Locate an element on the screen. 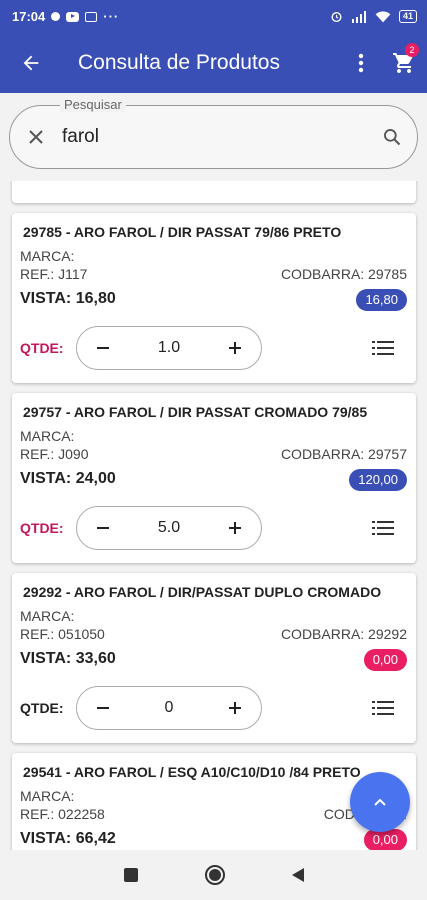 This screenshot has height=900, width=427. search-legend: Pesquisar is located at coordinates (93, 104).